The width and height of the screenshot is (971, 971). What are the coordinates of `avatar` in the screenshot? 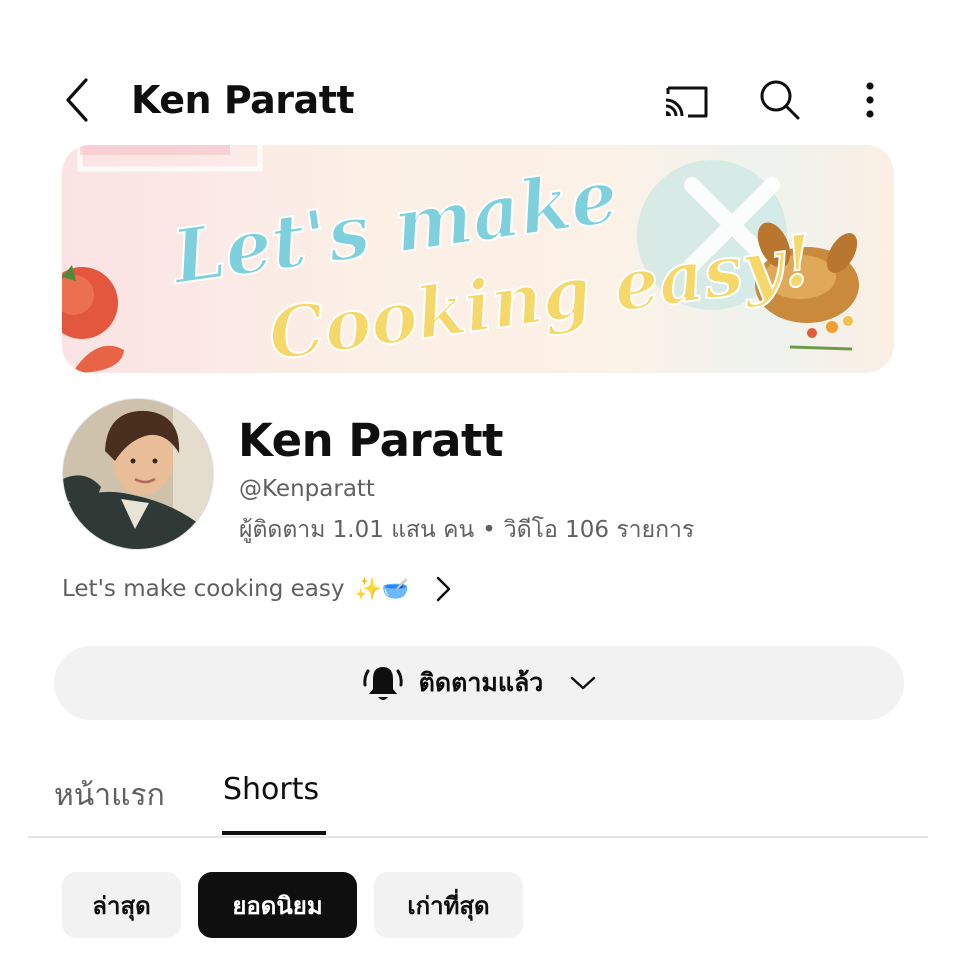 It's located at (138, 474).